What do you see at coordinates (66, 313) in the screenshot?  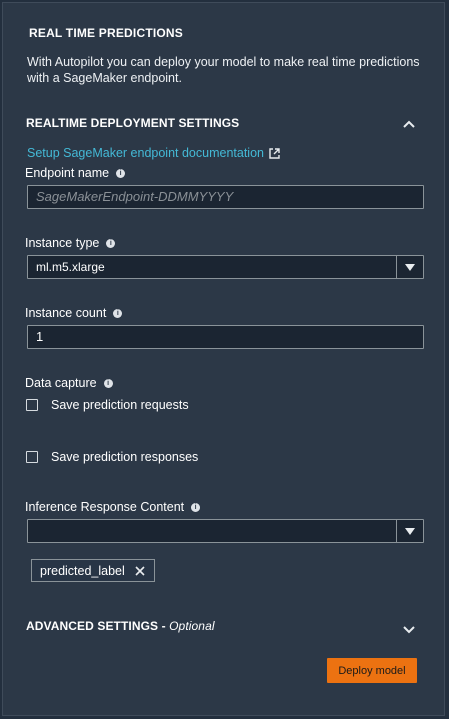 I see `instance-count-label-text: Instance count` at bounding box center [66, 313].